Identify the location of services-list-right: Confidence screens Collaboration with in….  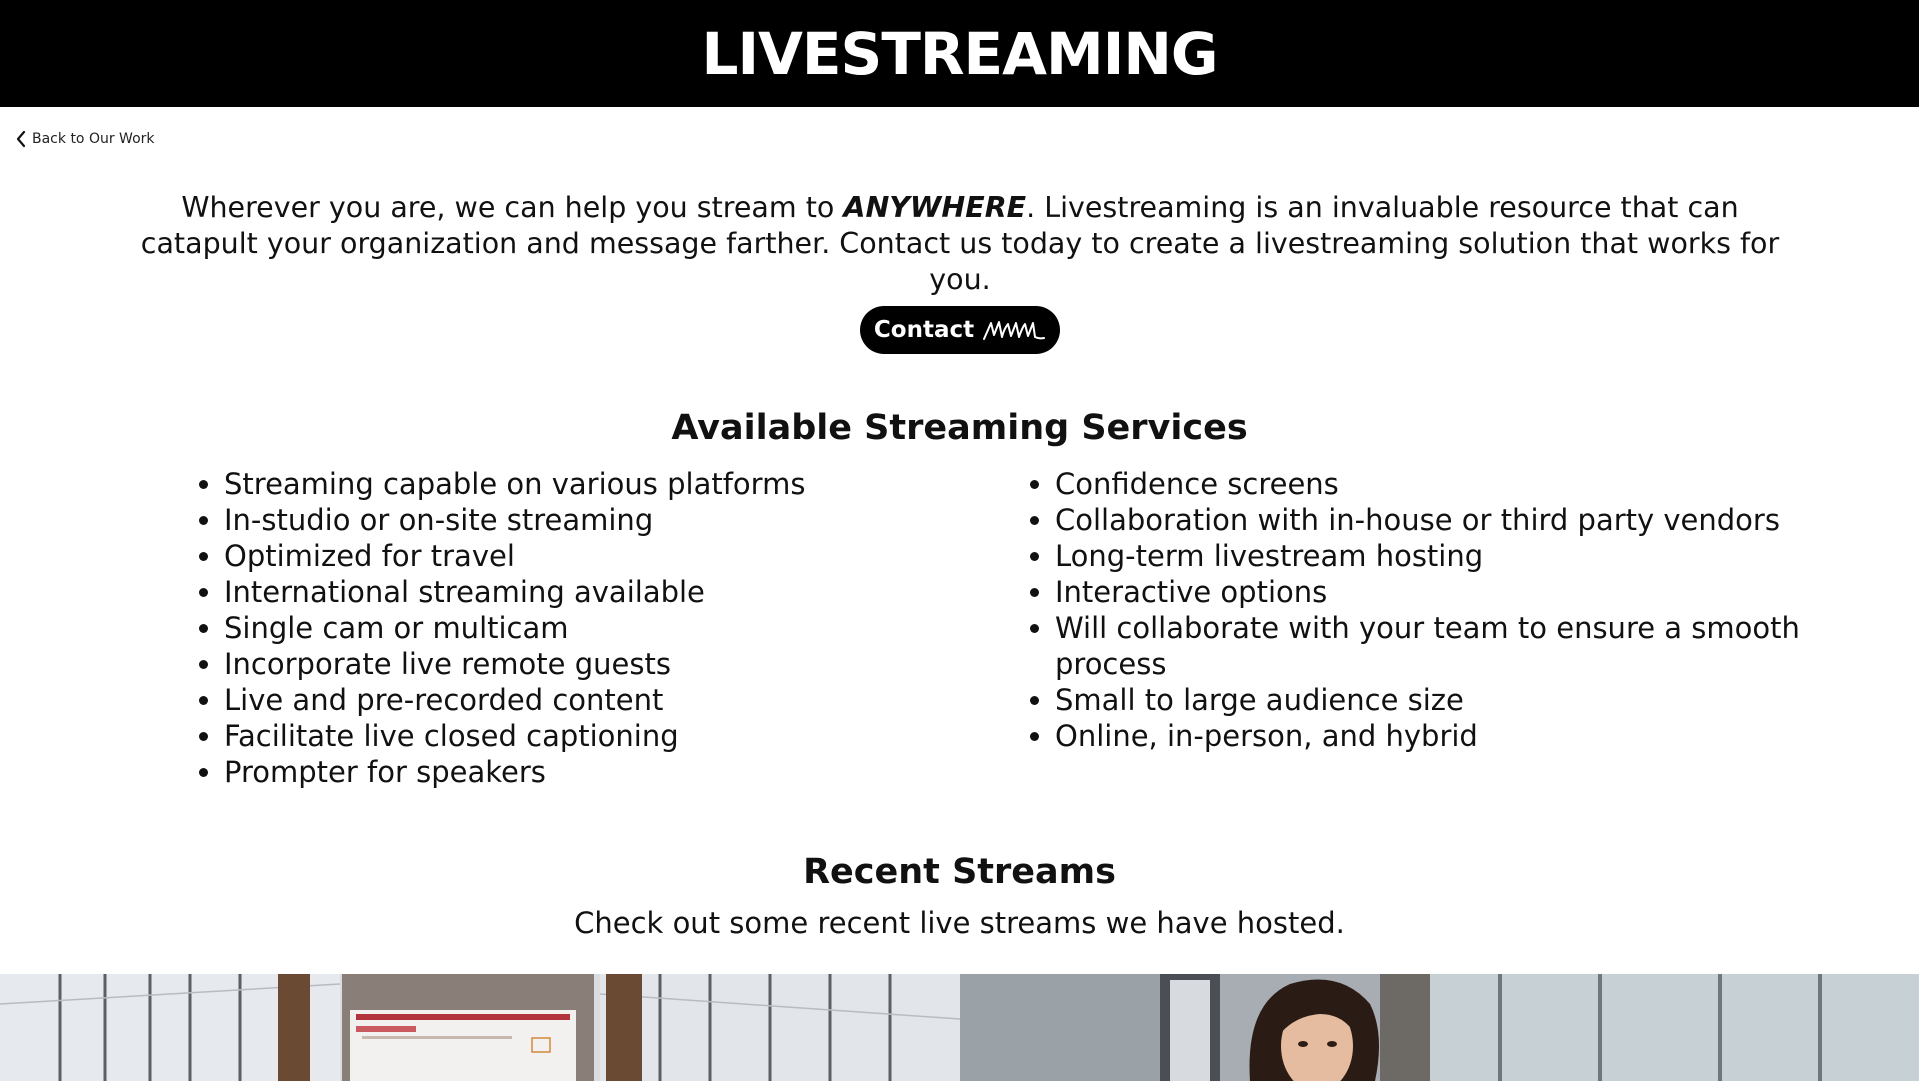
(1421, 610).